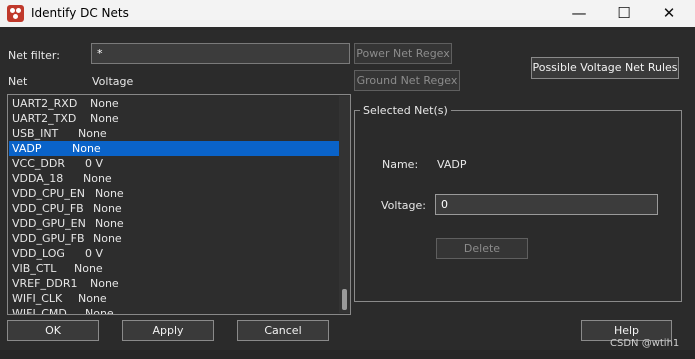 This screenshot has width=695, height=359. Describe the element at coordinates (34, 55) in the screenshot. I see `net-filter-label: Net filter:` at that location.